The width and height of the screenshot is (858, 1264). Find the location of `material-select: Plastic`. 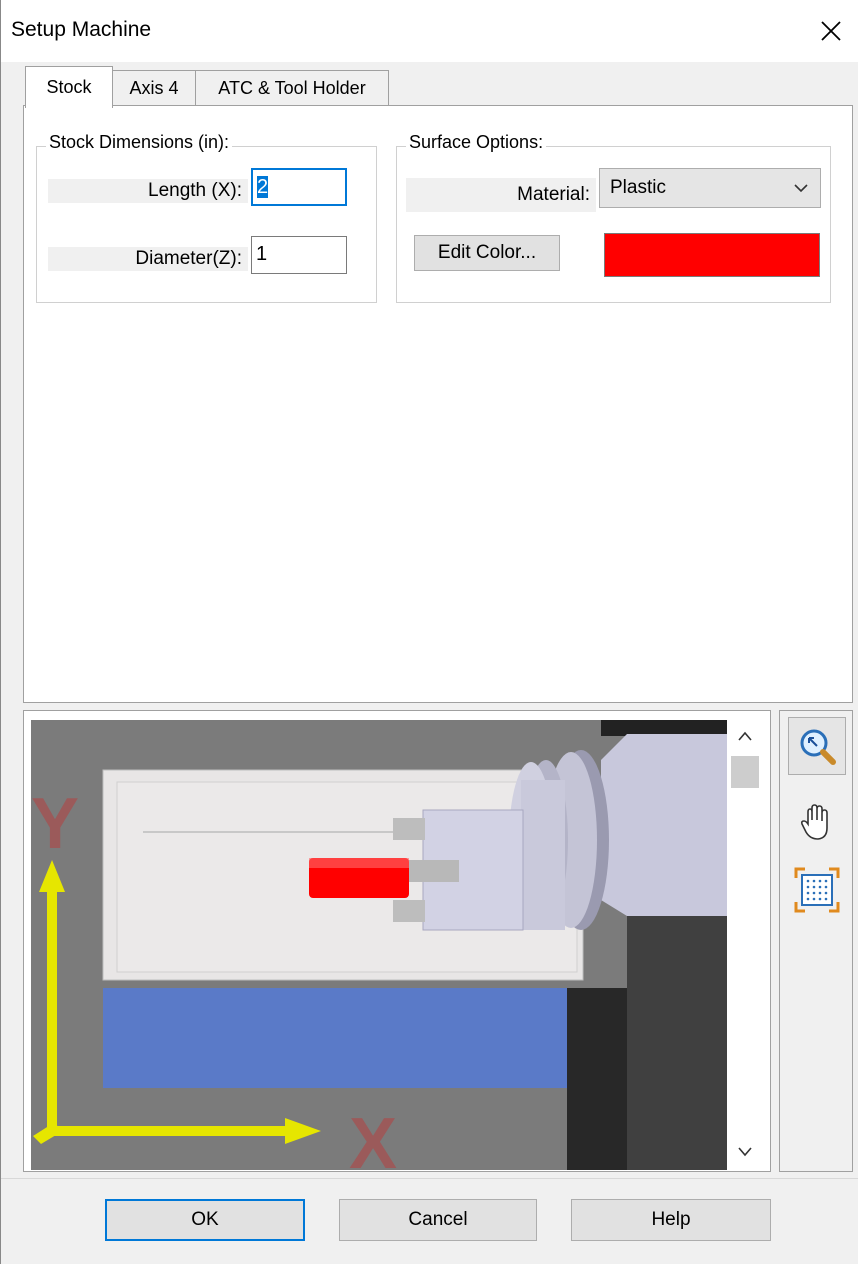

material-select: Plastic is located at coordinates (710, 188).